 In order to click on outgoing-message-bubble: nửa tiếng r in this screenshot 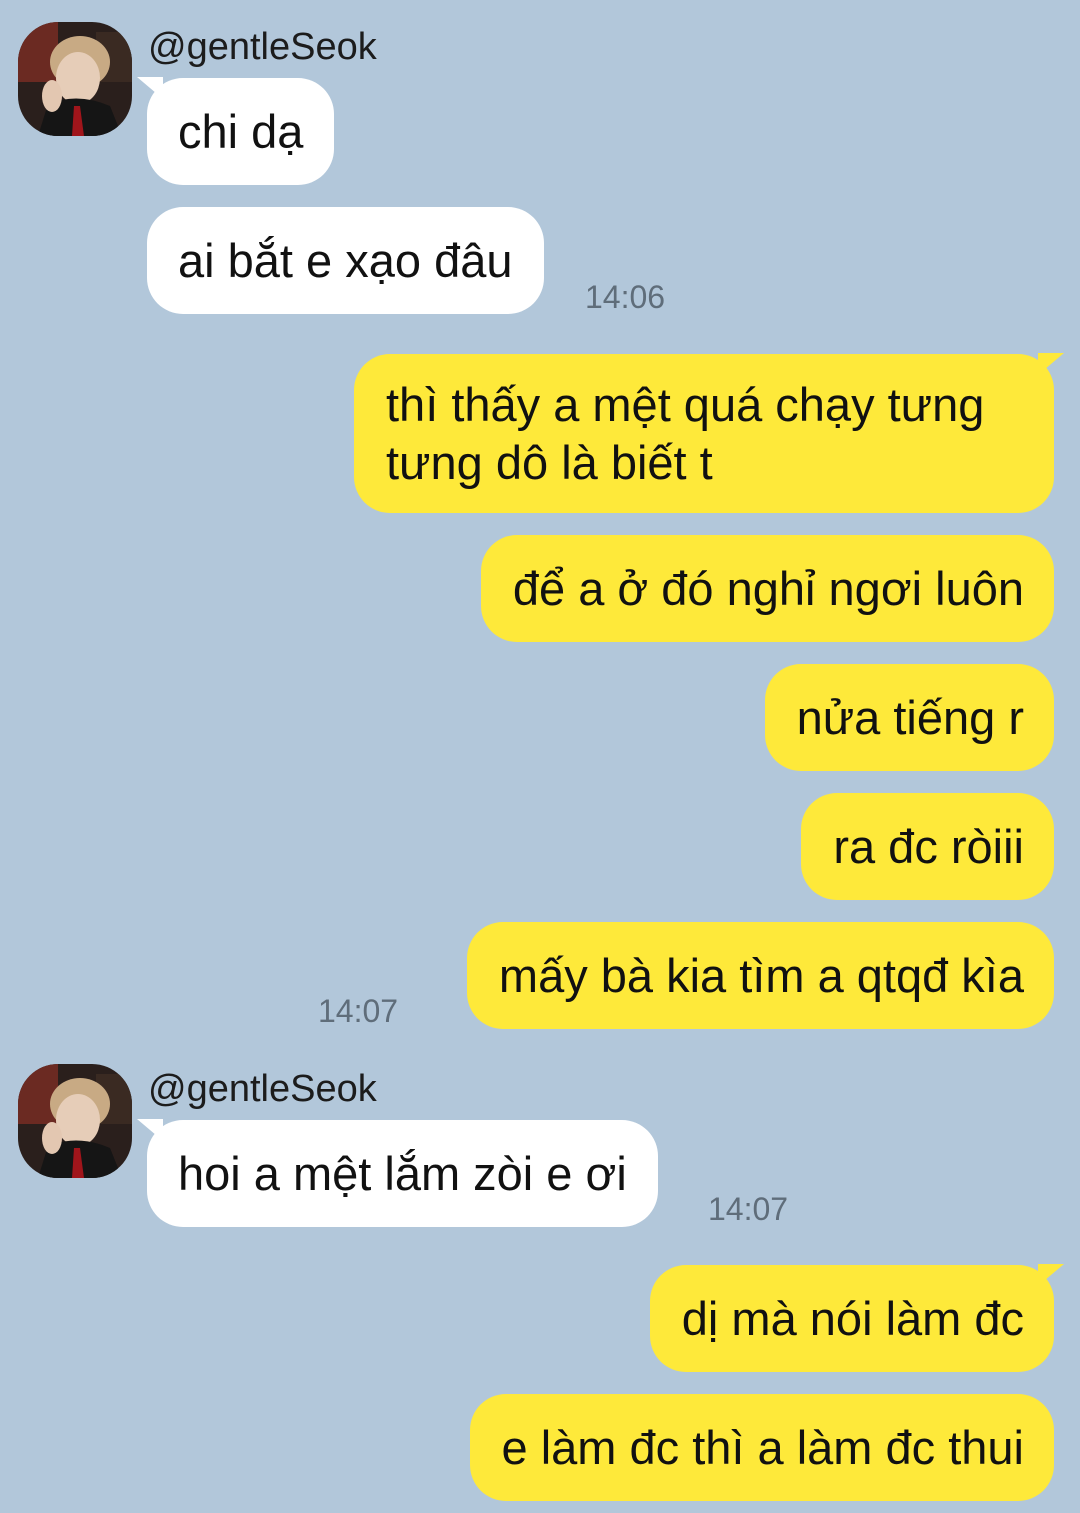, I will do `click(909, 717)`.